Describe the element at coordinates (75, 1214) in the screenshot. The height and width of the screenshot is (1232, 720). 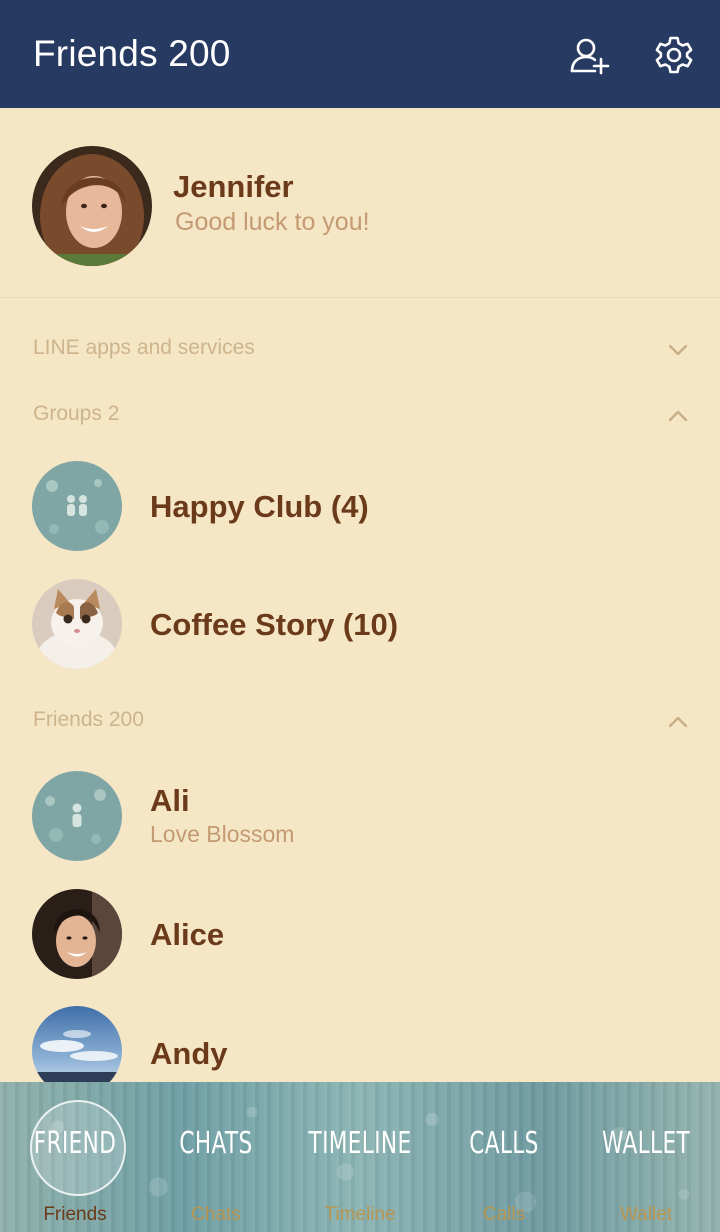
I see `tab-label: Friends` at that location.